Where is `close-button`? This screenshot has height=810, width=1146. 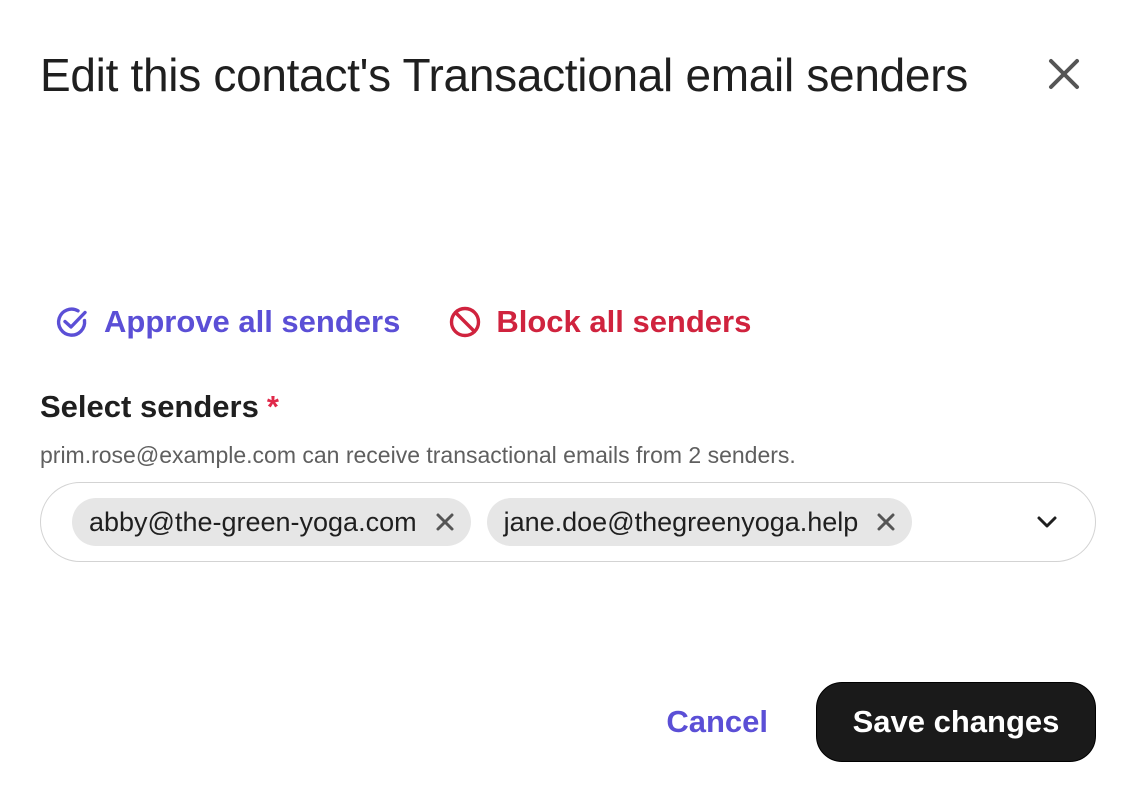
close-button is located at coordinates (1064, 74).